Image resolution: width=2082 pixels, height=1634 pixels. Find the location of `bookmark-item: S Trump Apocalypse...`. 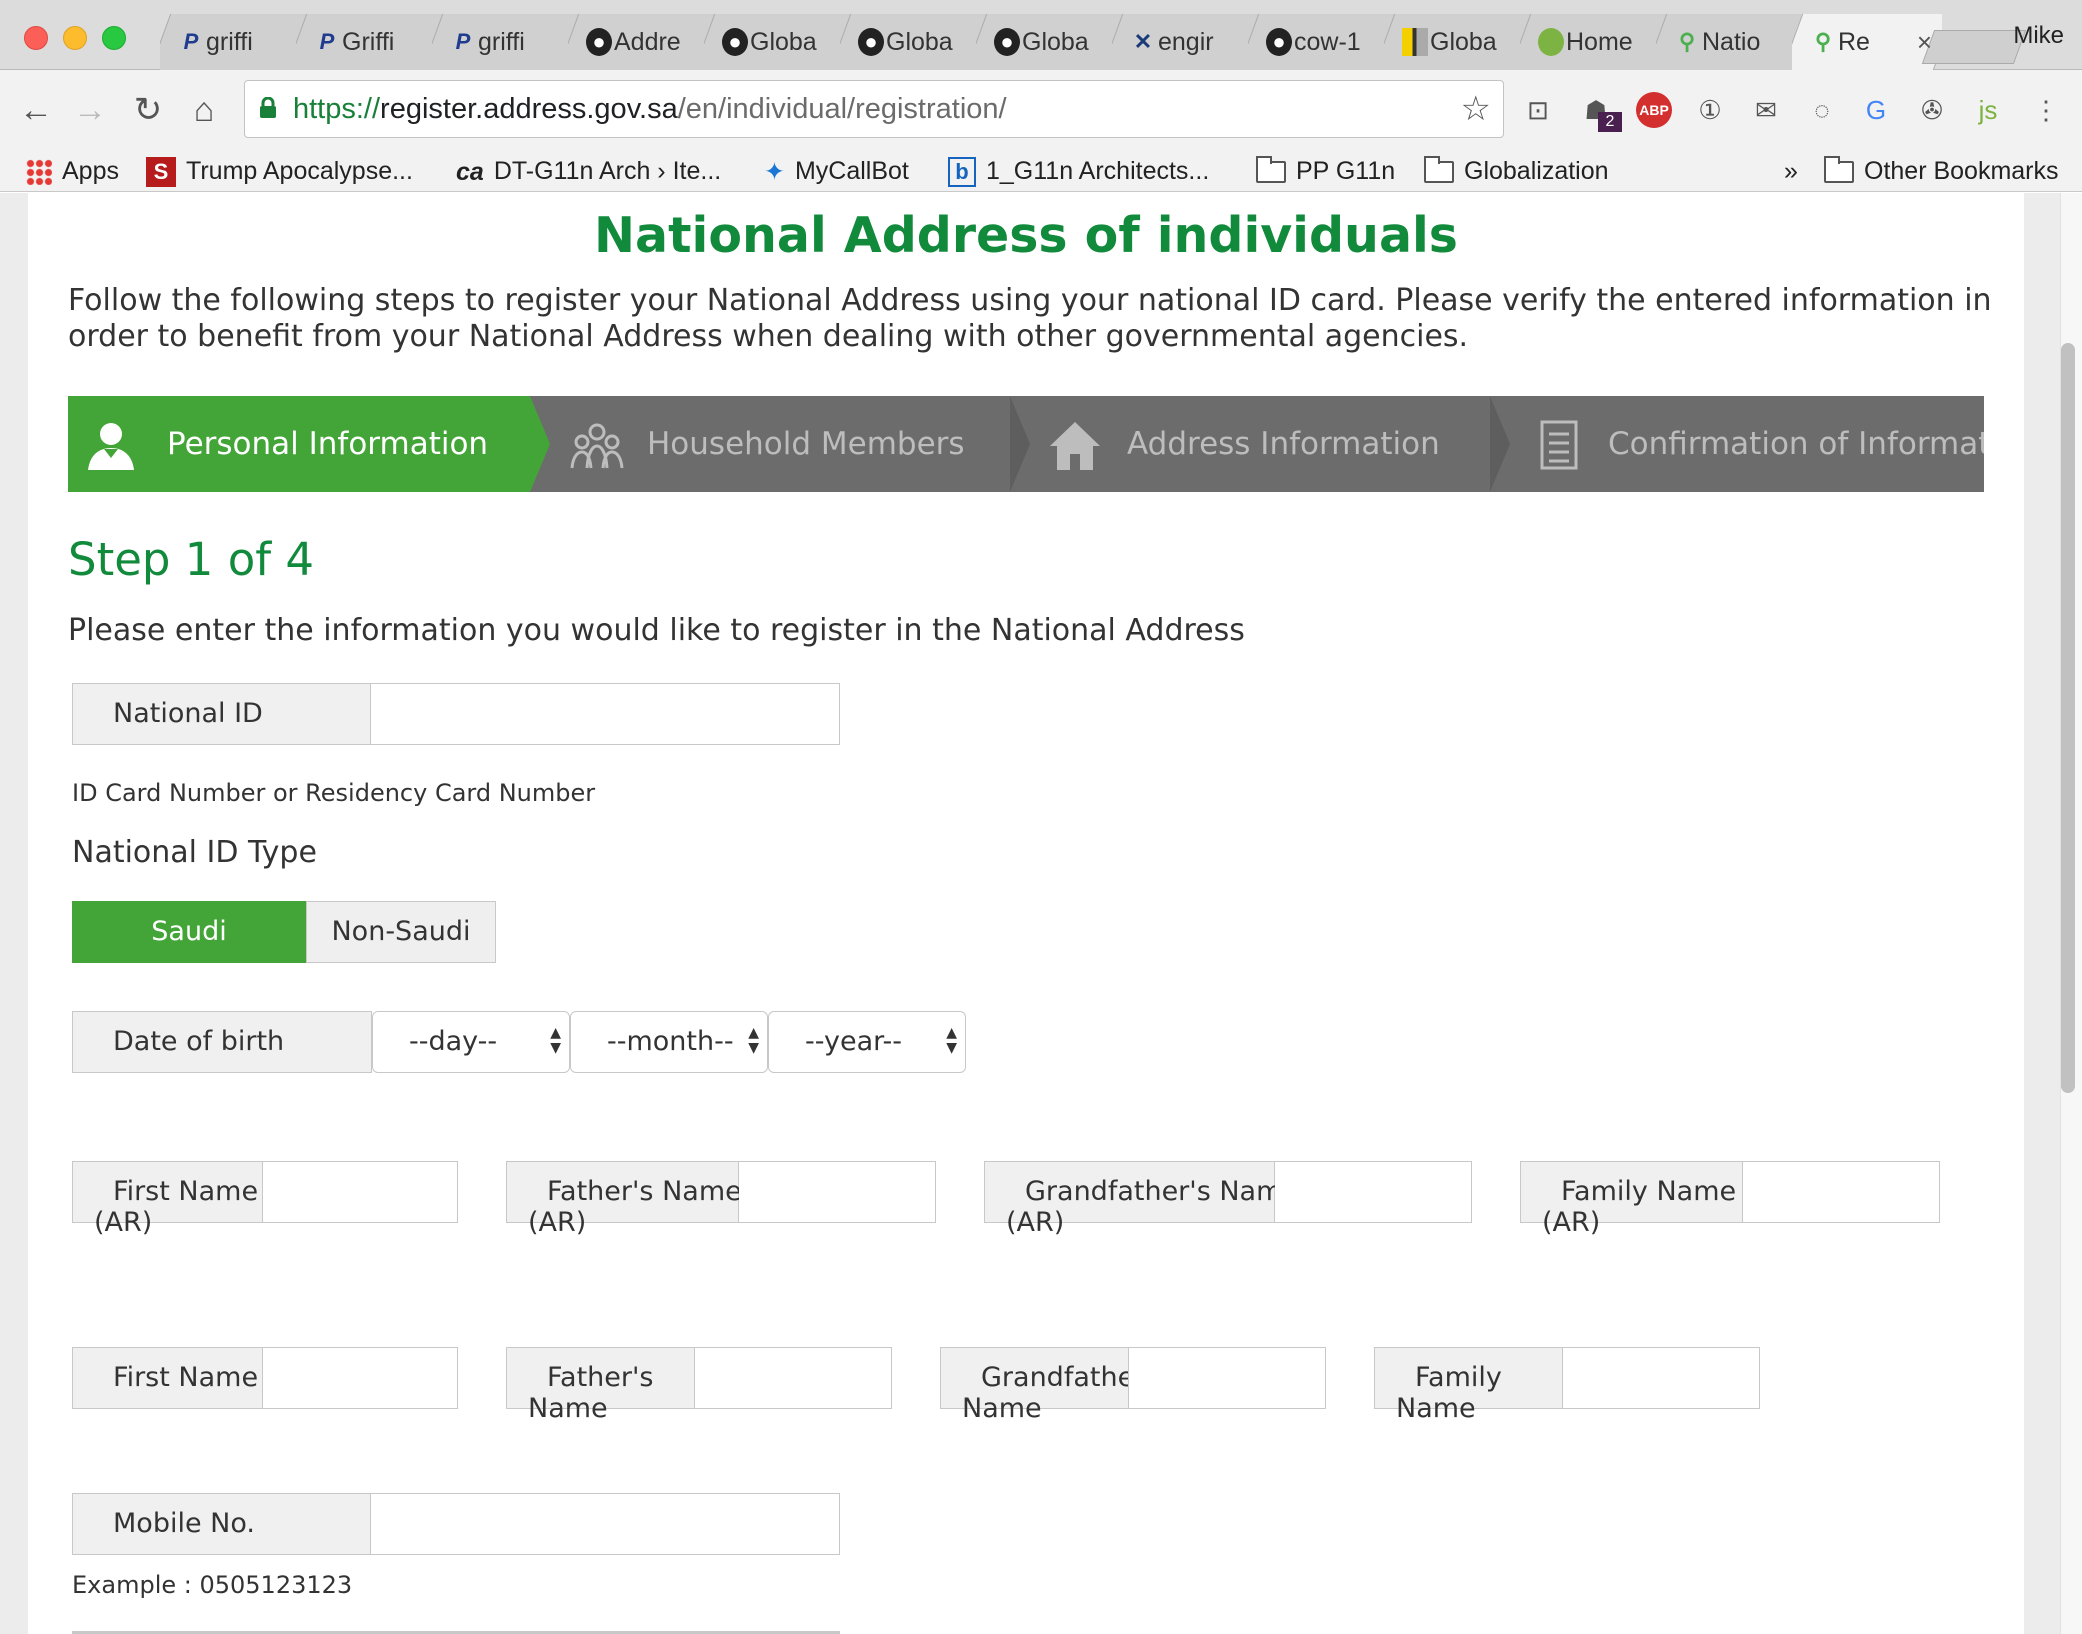

bookmark-item: S Trump Apocalypse... is located at coordinates (279, 171).